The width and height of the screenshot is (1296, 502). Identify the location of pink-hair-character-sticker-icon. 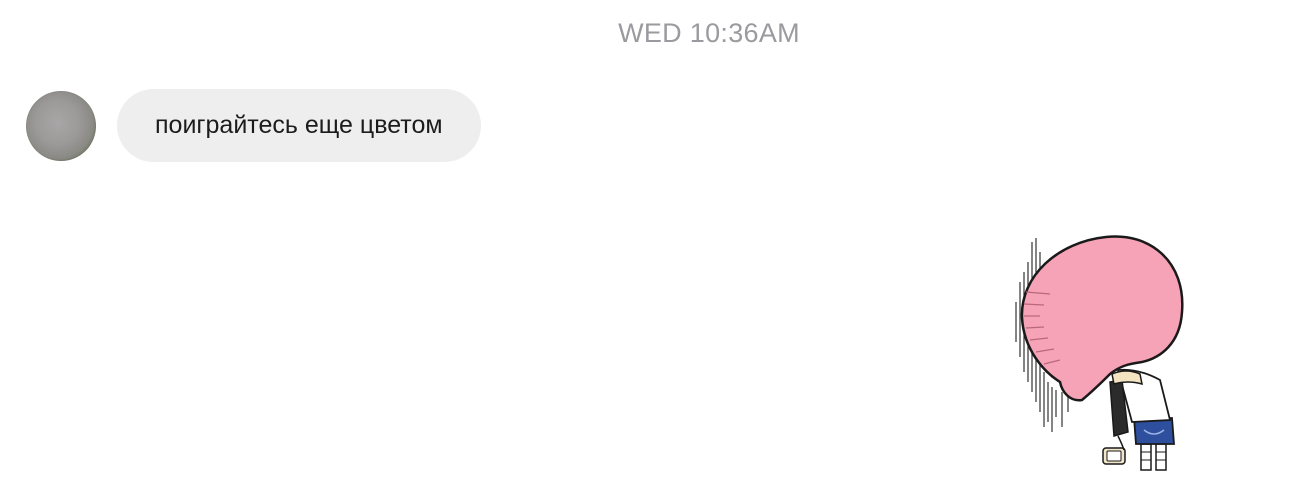
(1099, 353).